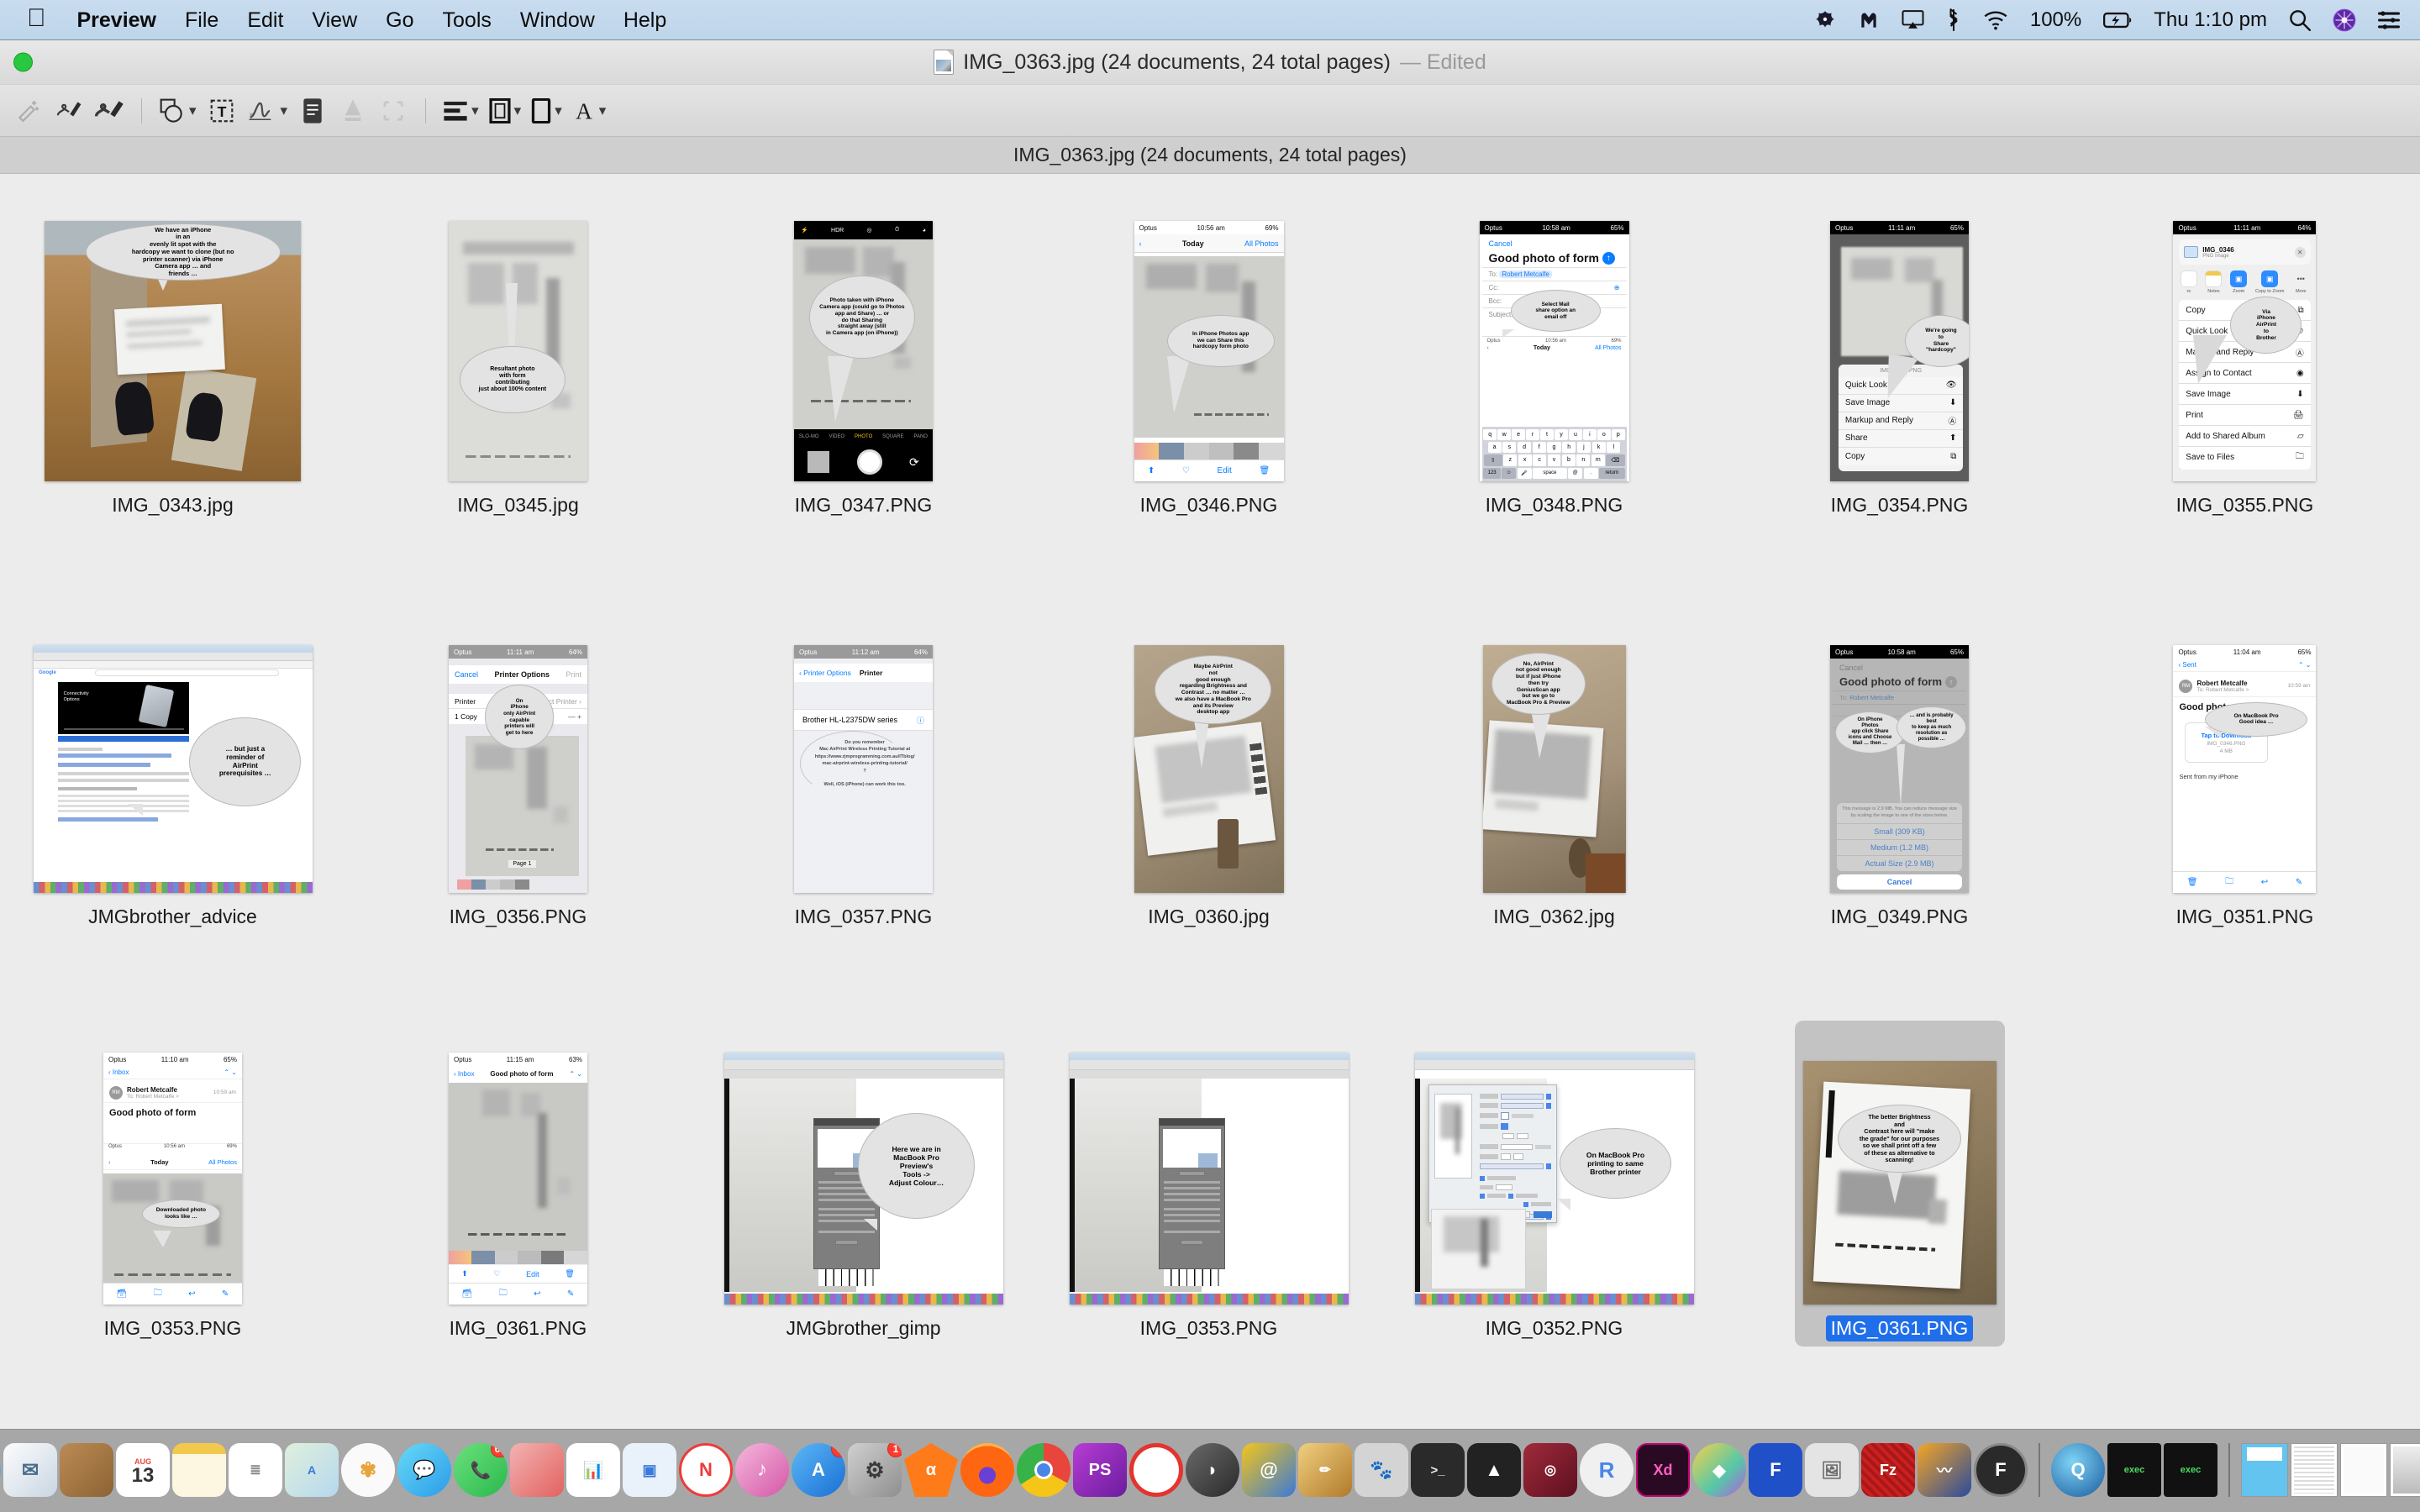 This screenshot has height=1512, width=2420. Describe the element at coordinates (467, 20) in the screenshot. I see `menu-tools: Tools` at that location.